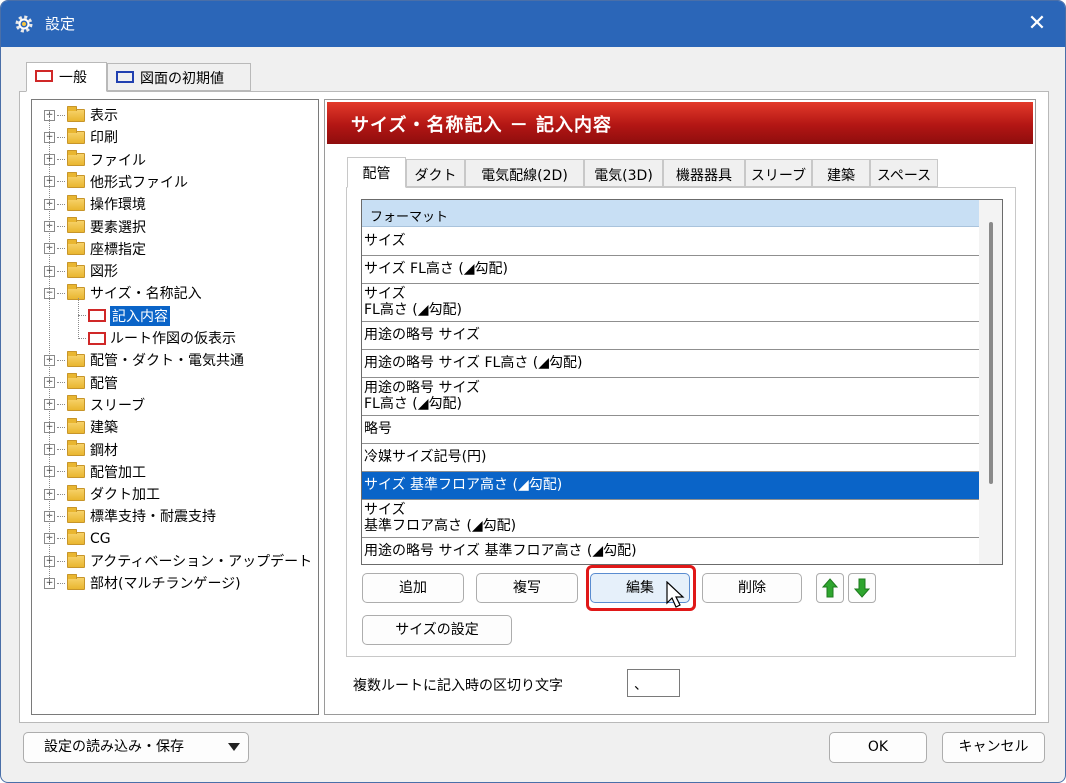 The width and height of the screenshot is (1066, 783). What do you see at coordinates (118, 472) in the screenshot?
I see `tree-item-label: 配管加工` at bounding box center [118, 472].